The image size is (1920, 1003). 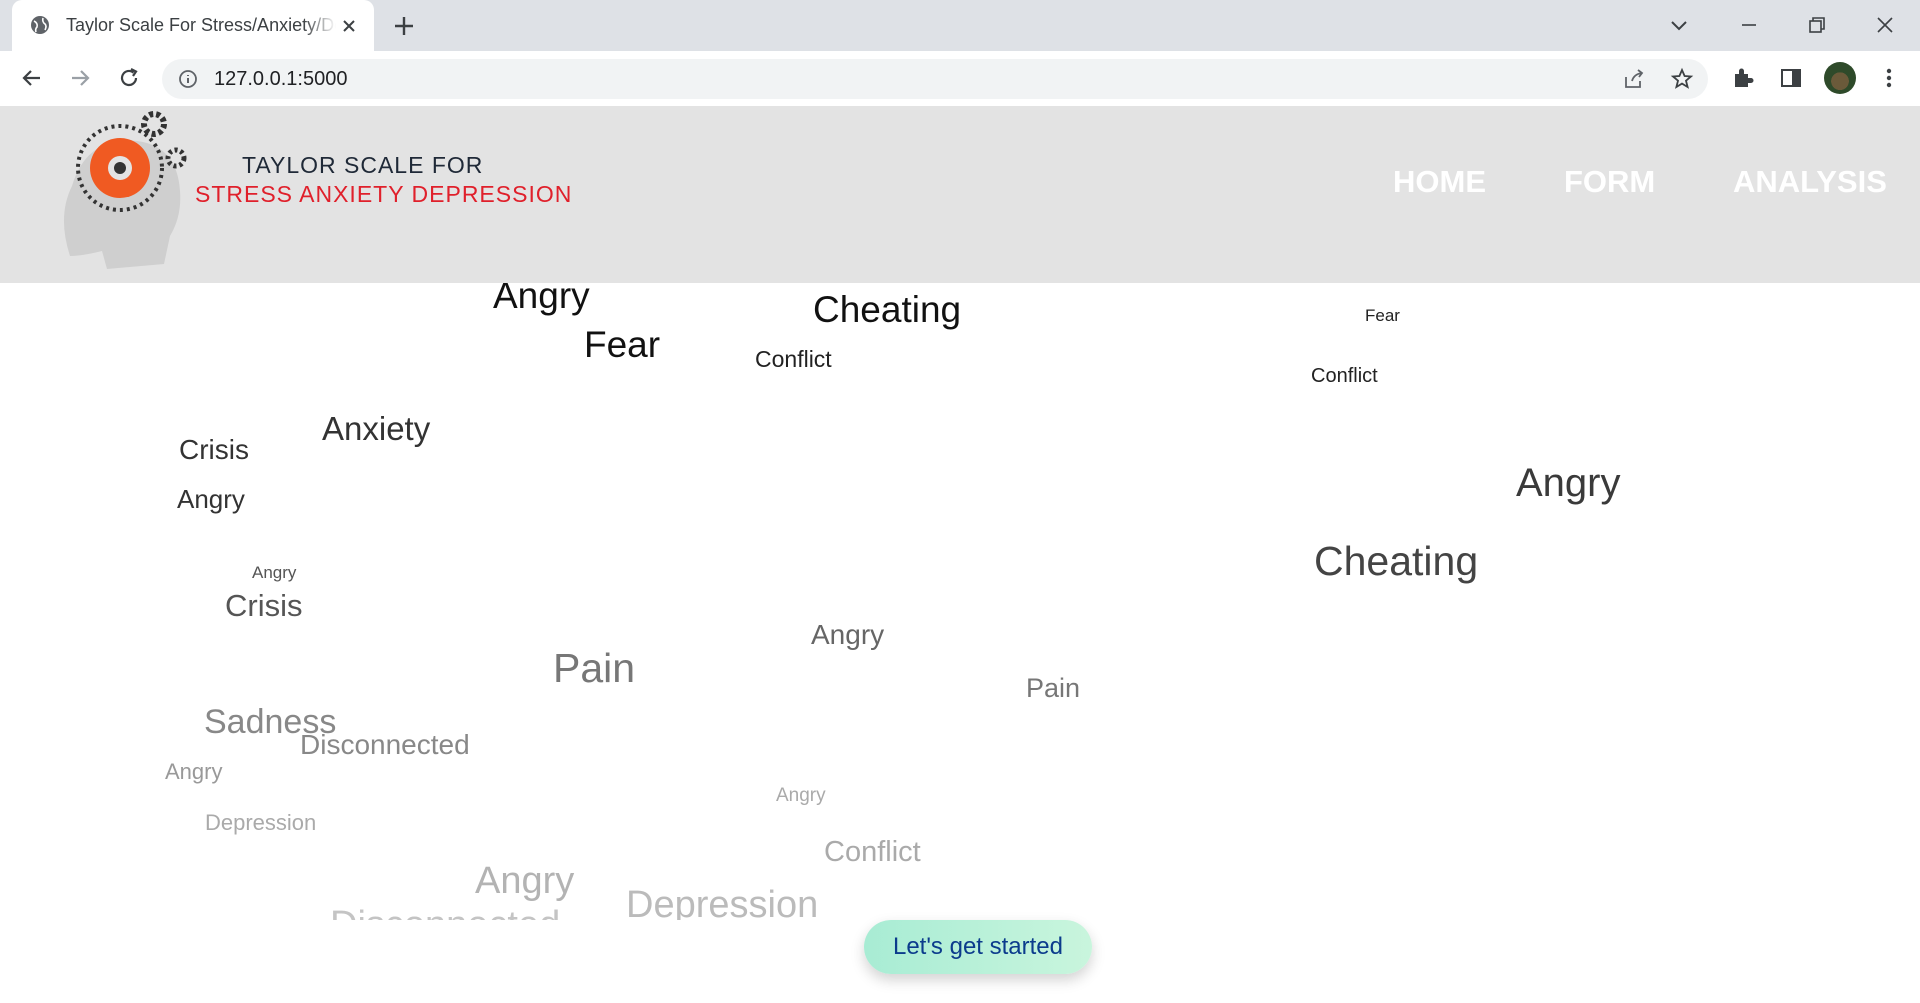 What do you see at coordinates (1749, 25) in the screenshot?
I see `minimize-icon` at bounding box center [1749, 25].